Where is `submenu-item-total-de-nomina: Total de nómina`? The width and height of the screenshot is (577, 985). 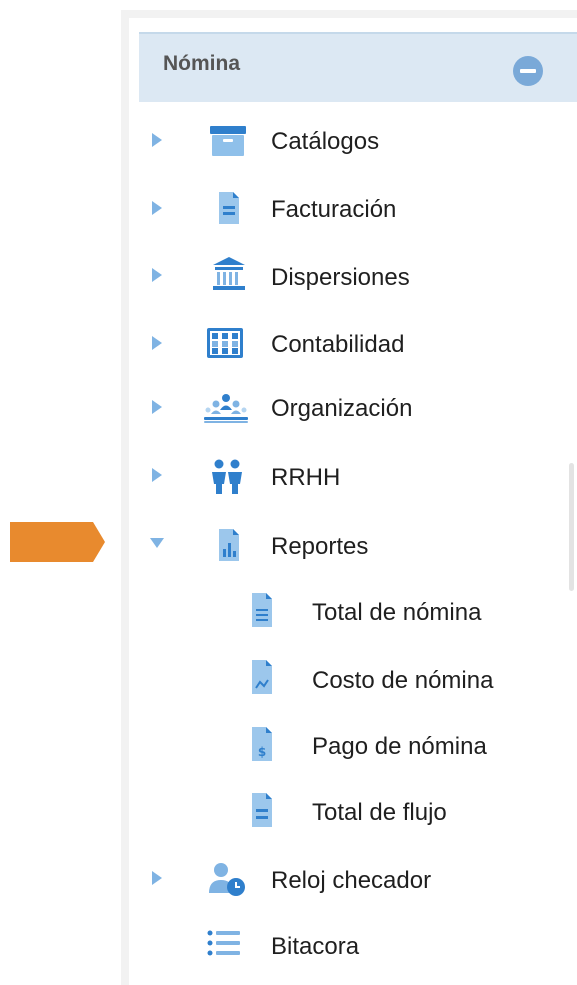
submenu-item-total-de-nomina: Total de nómina is located at coordinates (404, 612).